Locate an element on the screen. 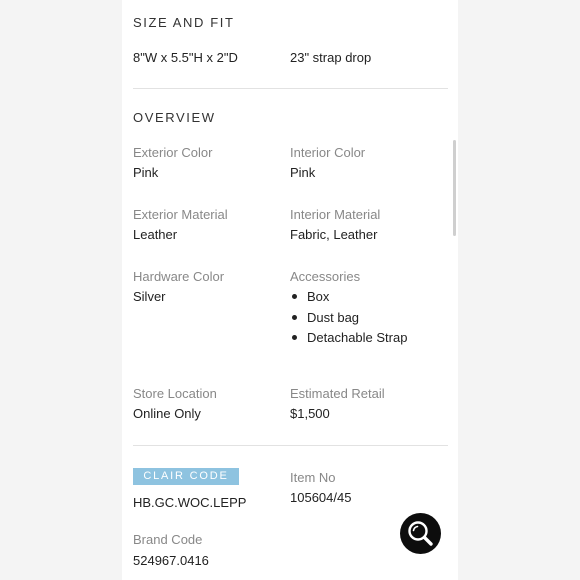 This screenshot has width=580, height=580. item-no-label: Item No is located at coordinates (313, 477).